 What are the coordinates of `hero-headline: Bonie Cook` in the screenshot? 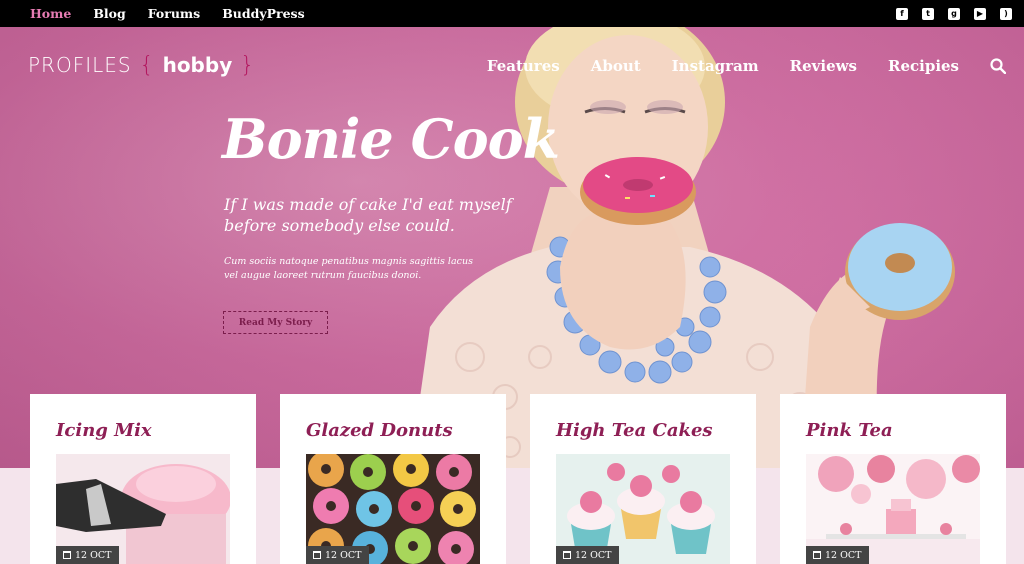 It's located at (391, 139).